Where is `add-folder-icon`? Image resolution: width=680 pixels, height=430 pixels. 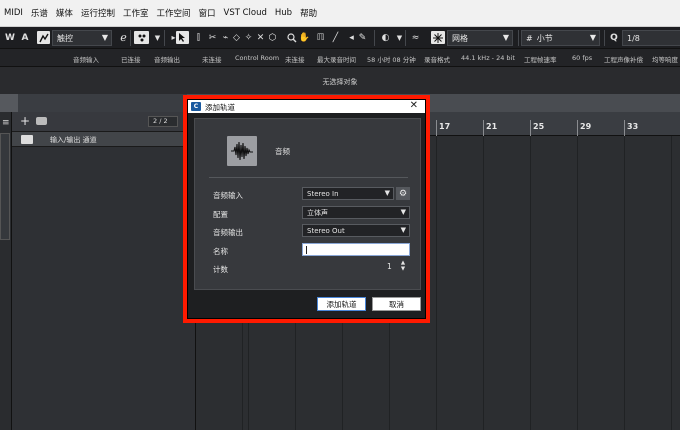
add-folder-icon is located at coordinates (41, 121).